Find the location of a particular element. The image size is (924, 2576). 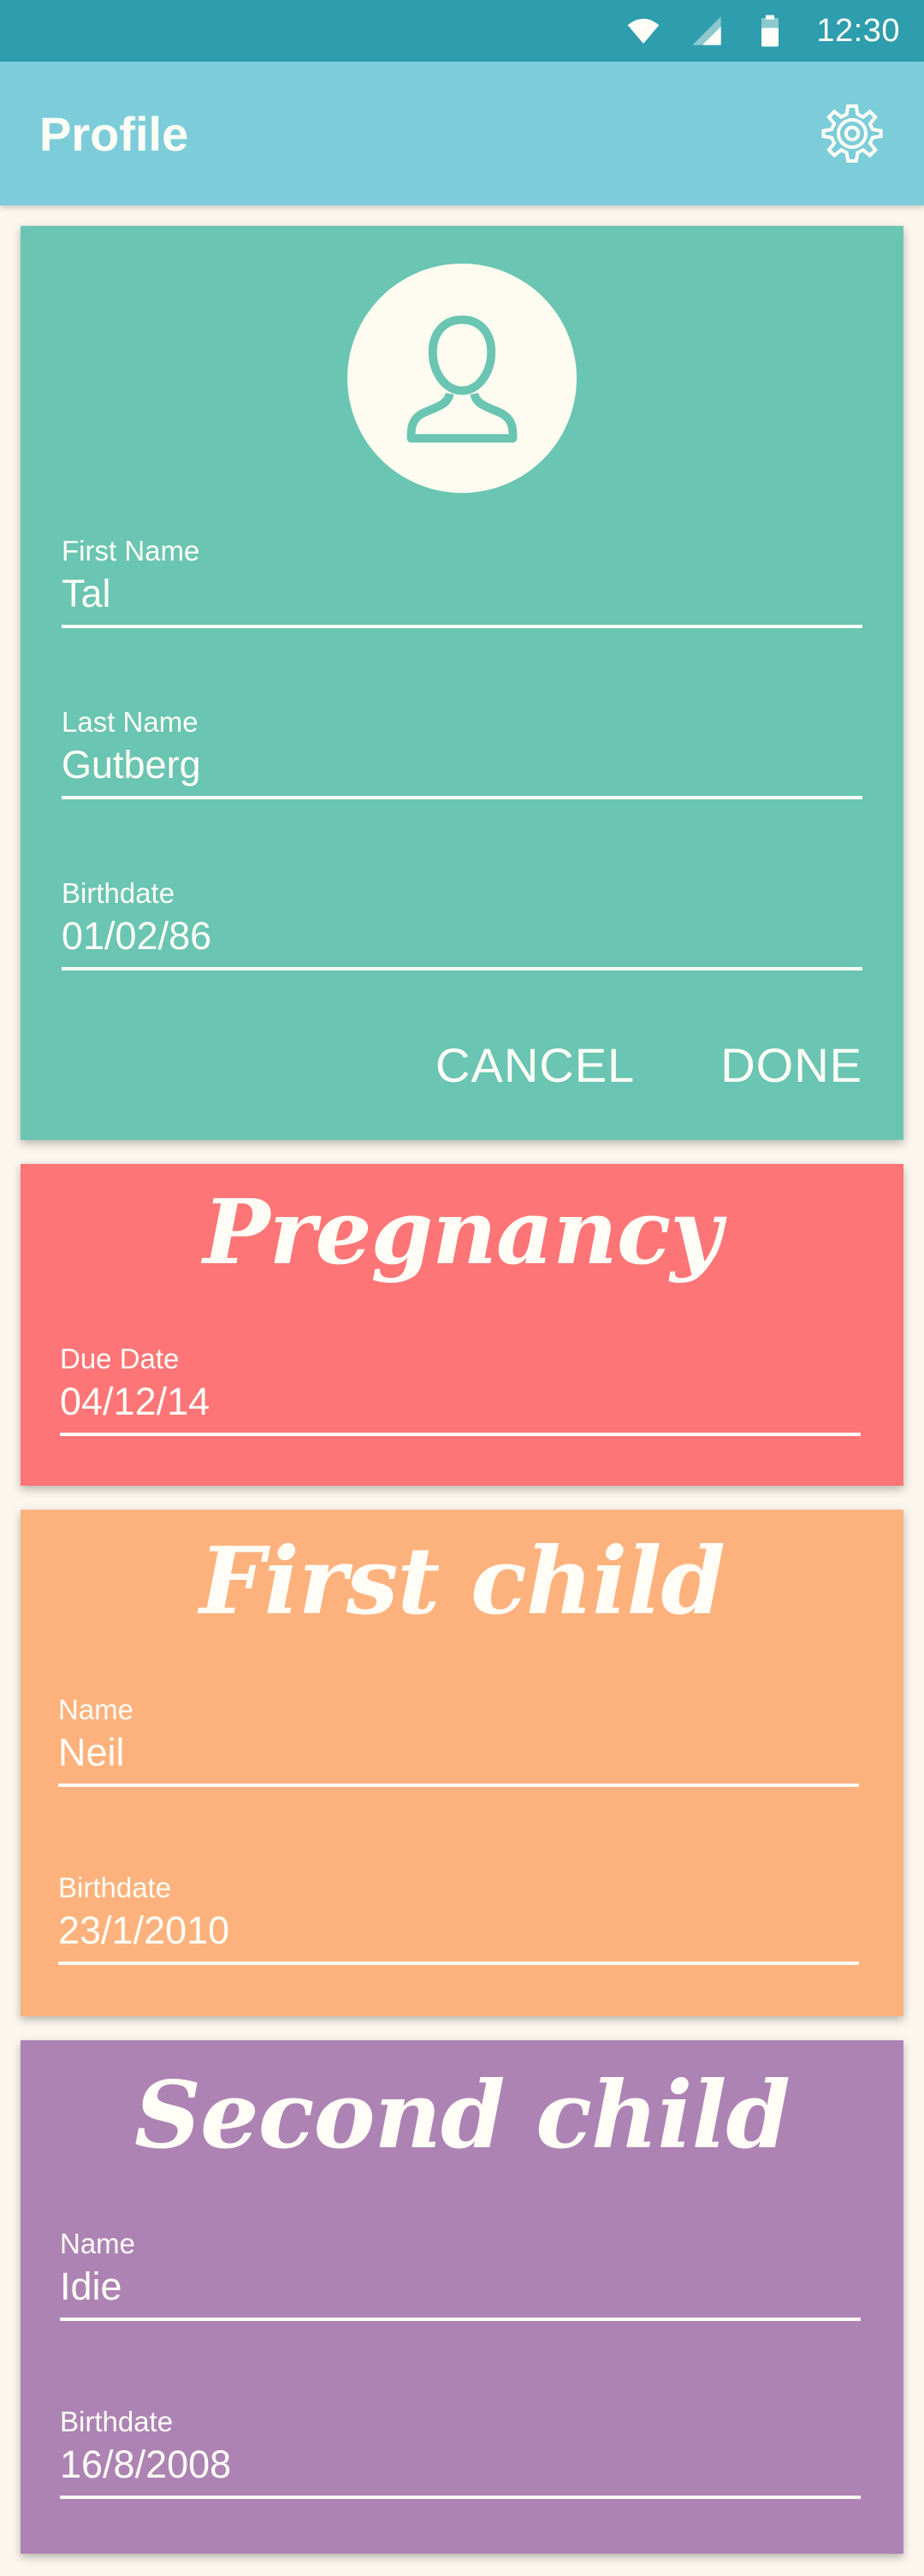

avatar is located at coordinates (462, 378).